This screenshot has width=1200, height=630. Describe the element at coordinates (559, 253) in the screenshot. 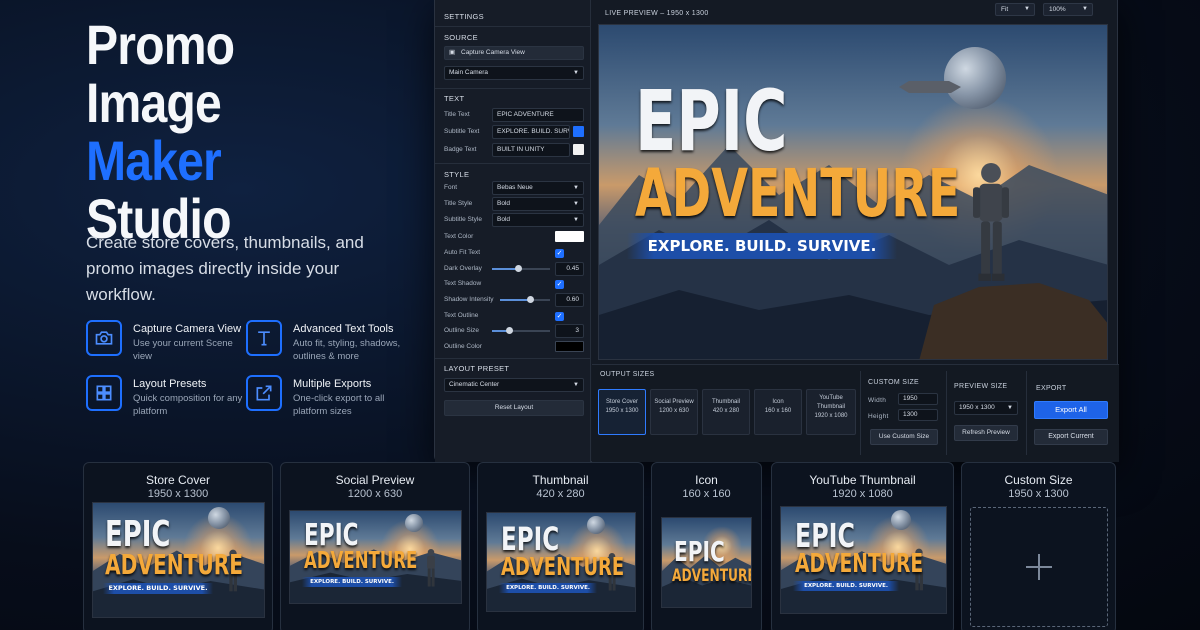

I see `auto-fit-checkbox: ✓` at that location.